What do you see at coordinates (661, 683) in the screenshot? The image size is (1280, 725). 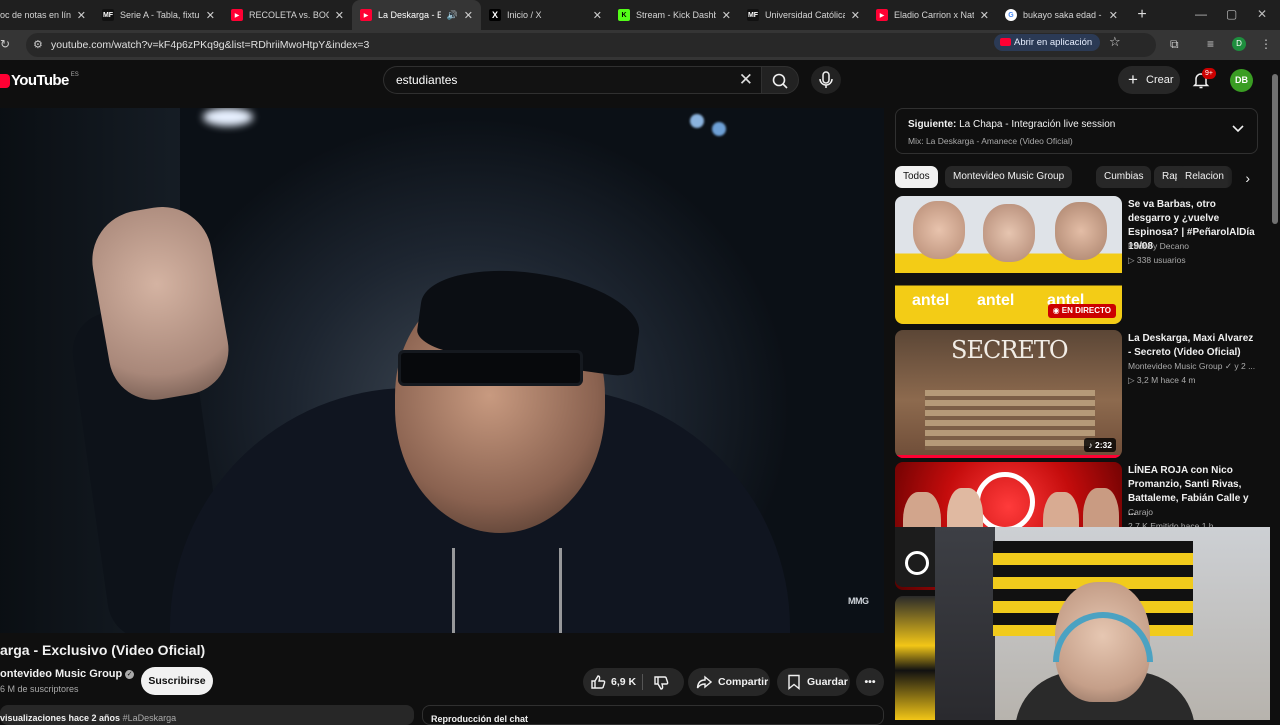 I see `dislike-thumb-icon` at bounding box center [661, 683].